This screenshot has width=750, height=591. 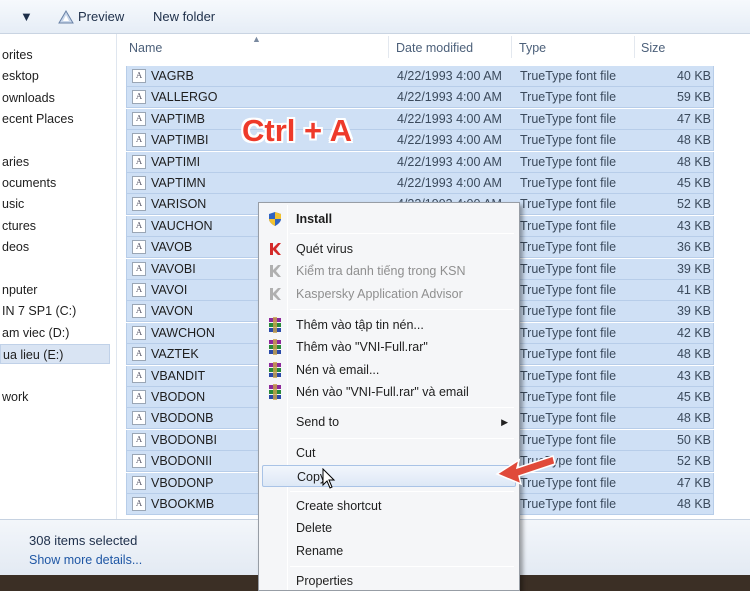 What do you see at coordinates (693, 376) in the screenshot?
I see `file-size: 43 KB` at bounding box center [693, 376].